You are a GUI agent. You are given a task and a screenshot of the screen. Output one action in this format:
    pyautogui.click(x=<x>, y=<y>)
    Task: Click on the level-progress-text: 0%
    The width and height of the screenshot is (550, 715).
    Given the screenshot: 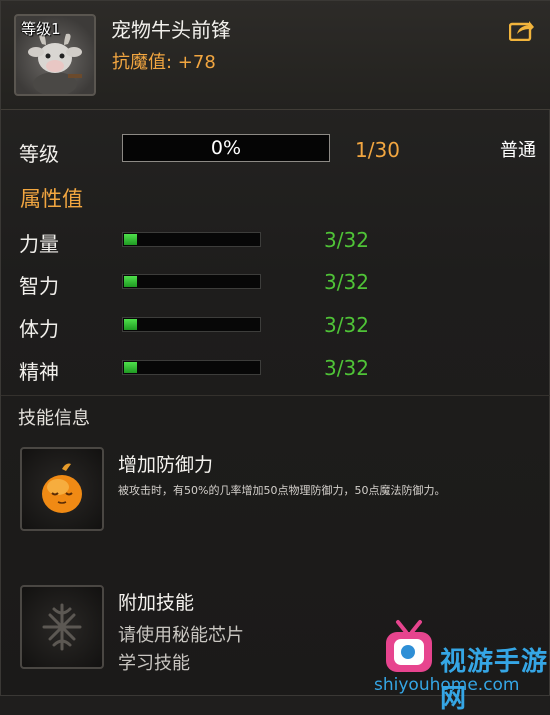 What is the action you would take?
    pyautogui.click(x=226, y=148)
    